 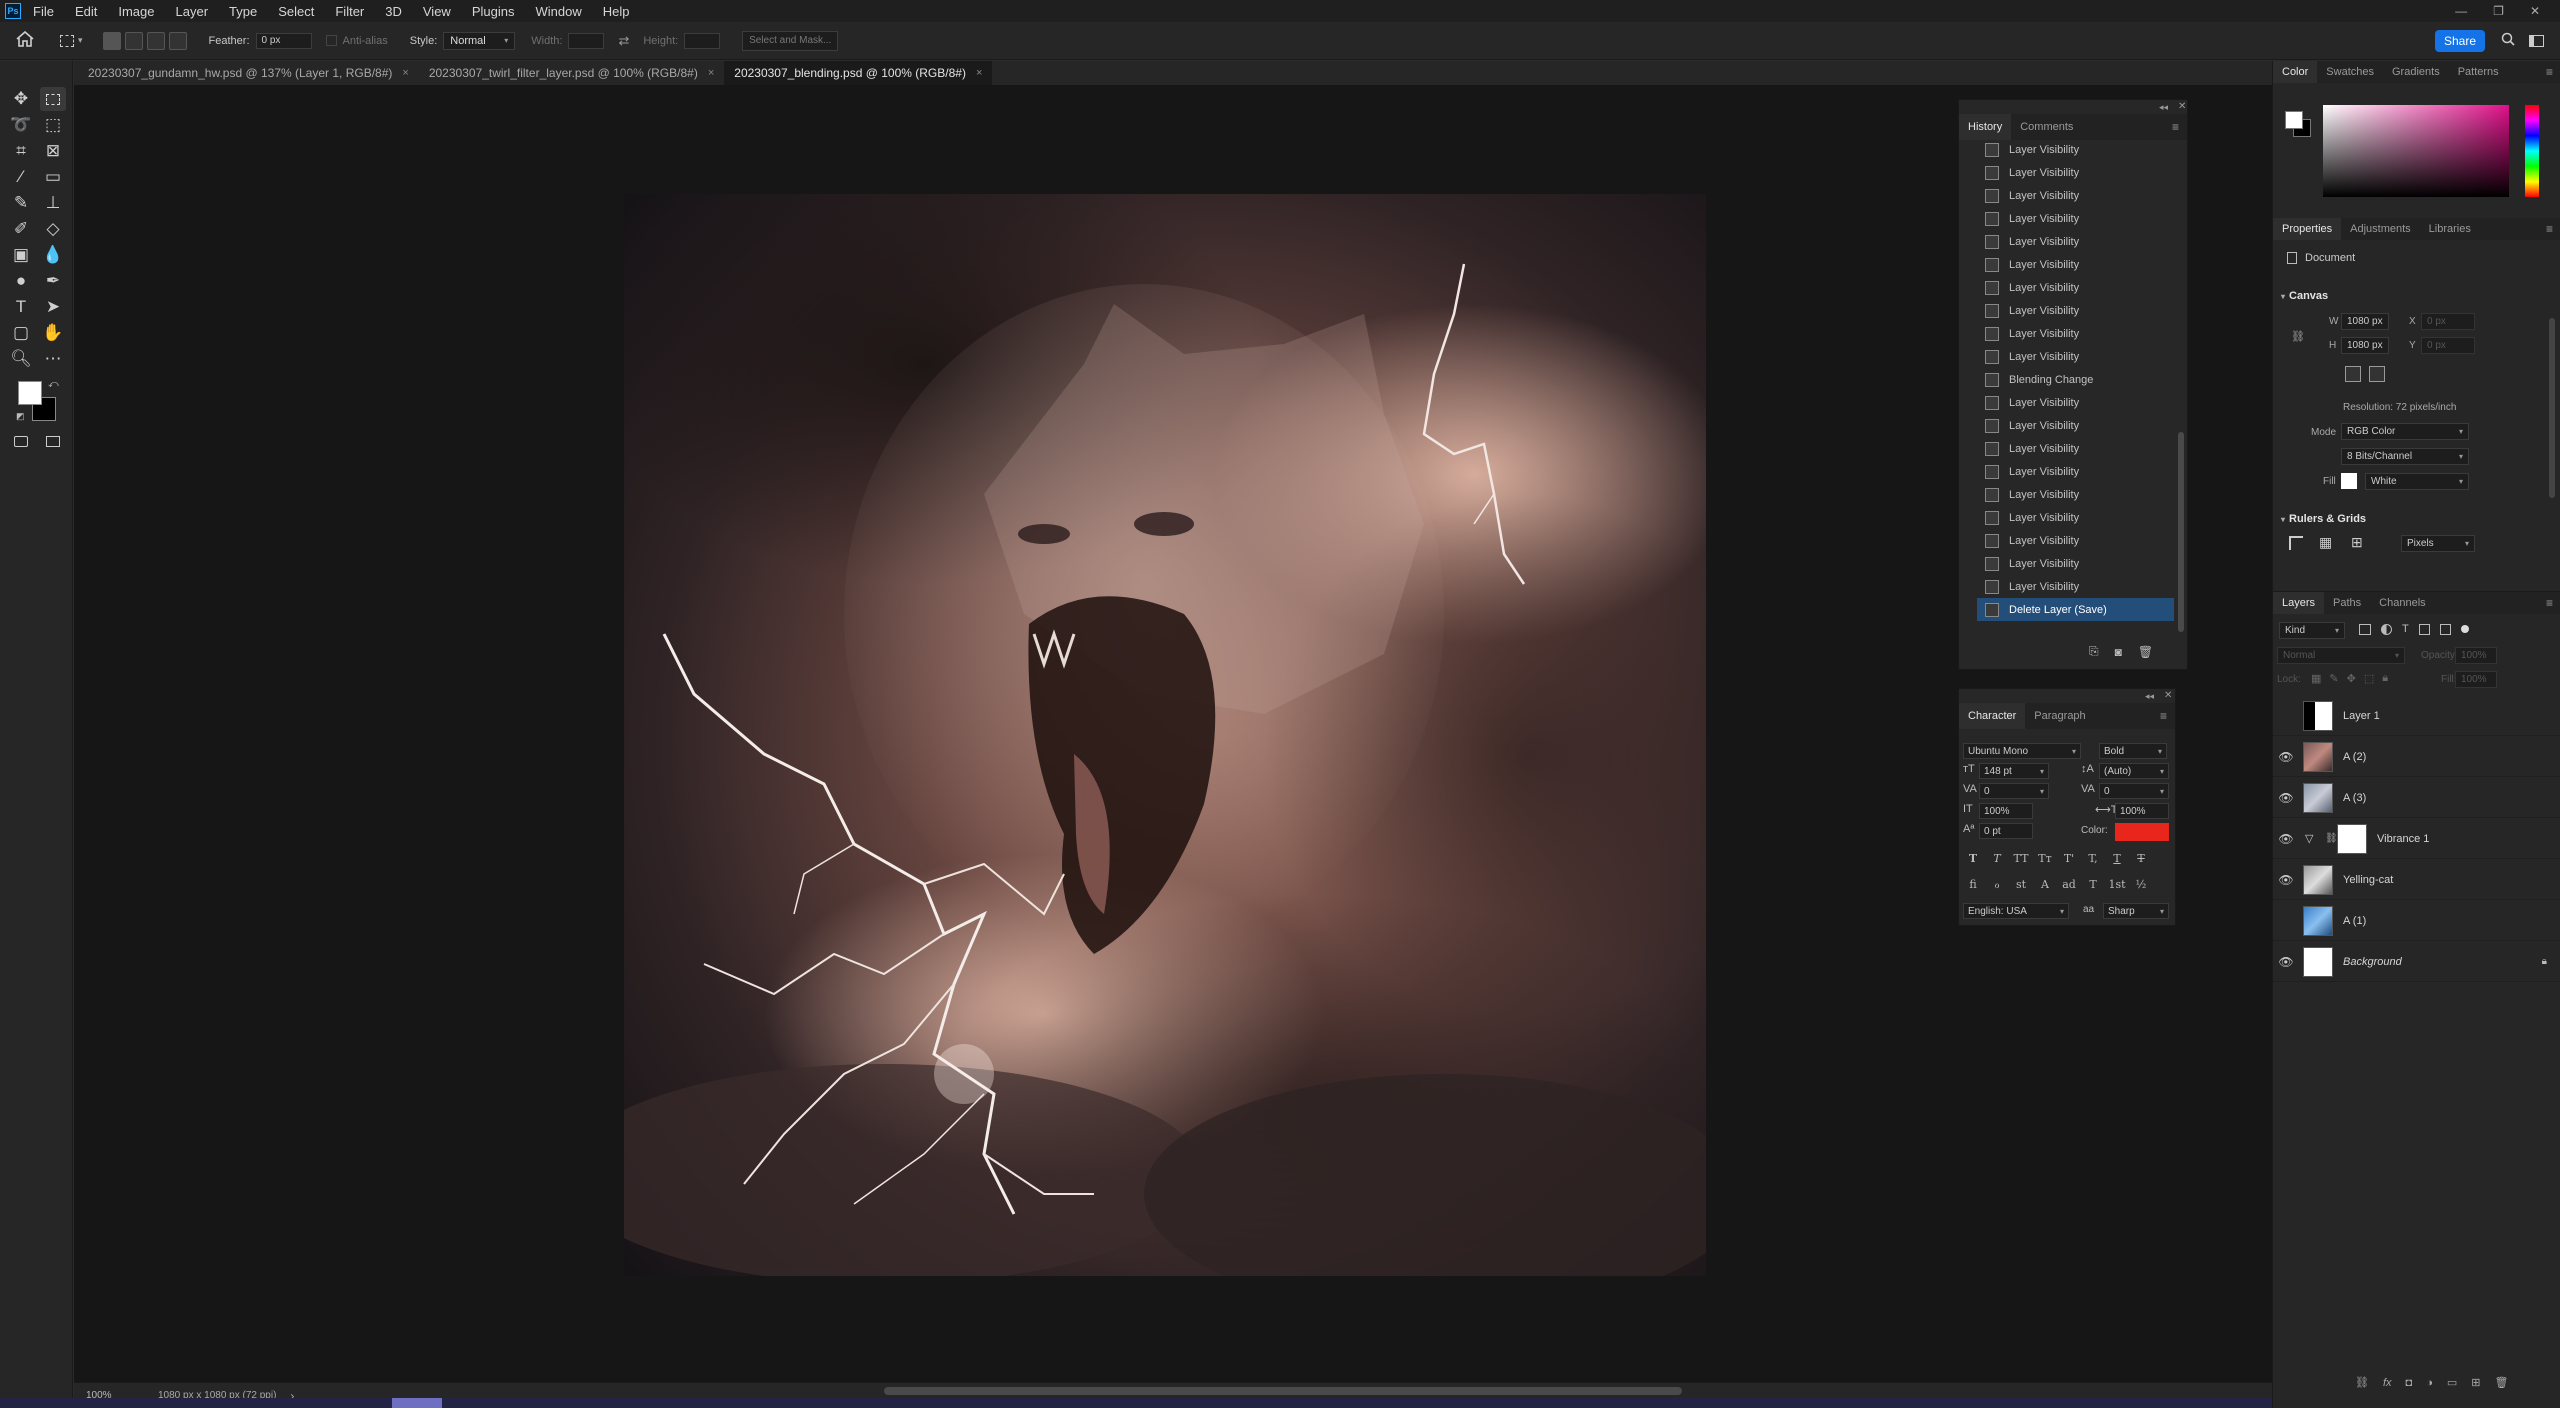 I want to click on share-button: Share, so click(x=2460, y=40).